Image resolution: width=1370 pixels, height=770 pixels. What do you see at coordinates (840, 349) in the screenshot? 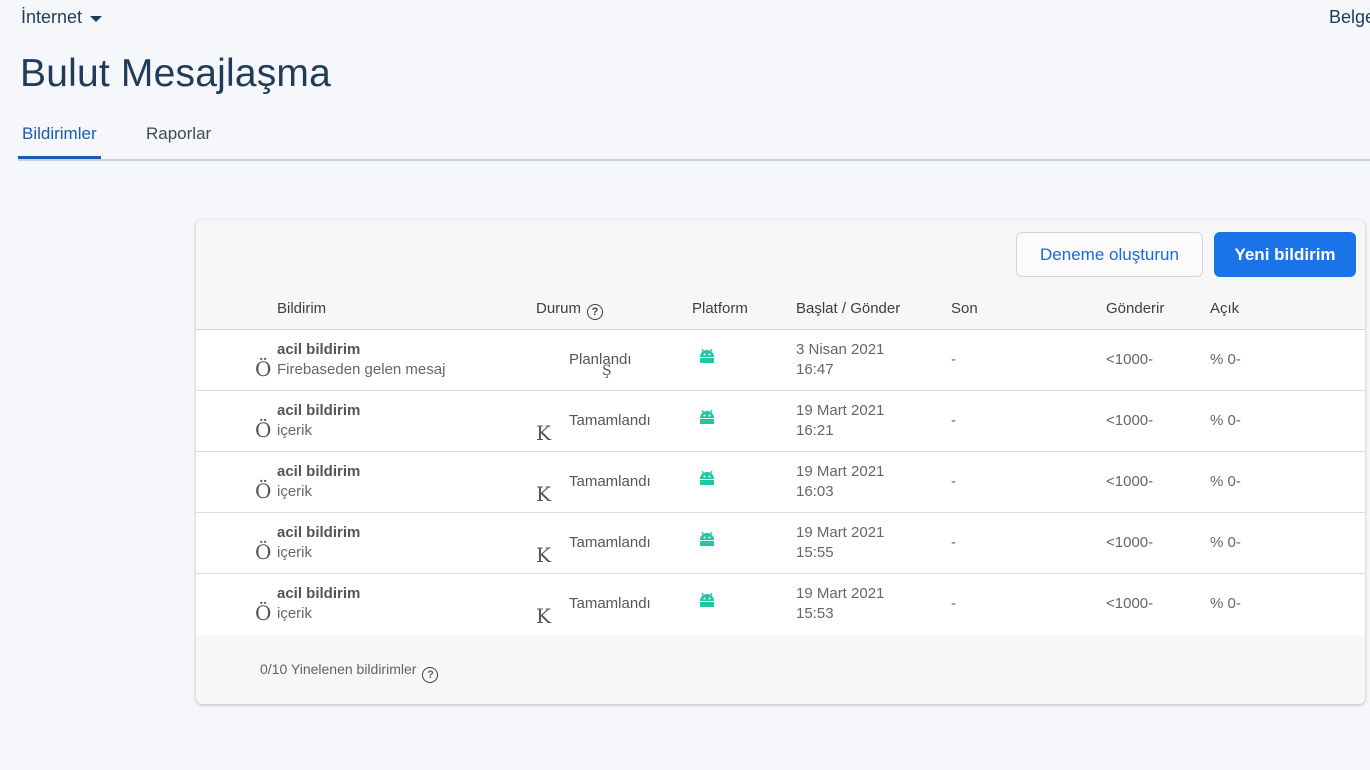
I see `send-date: 3 Nisan 2021` at bounding box center [840, 349].